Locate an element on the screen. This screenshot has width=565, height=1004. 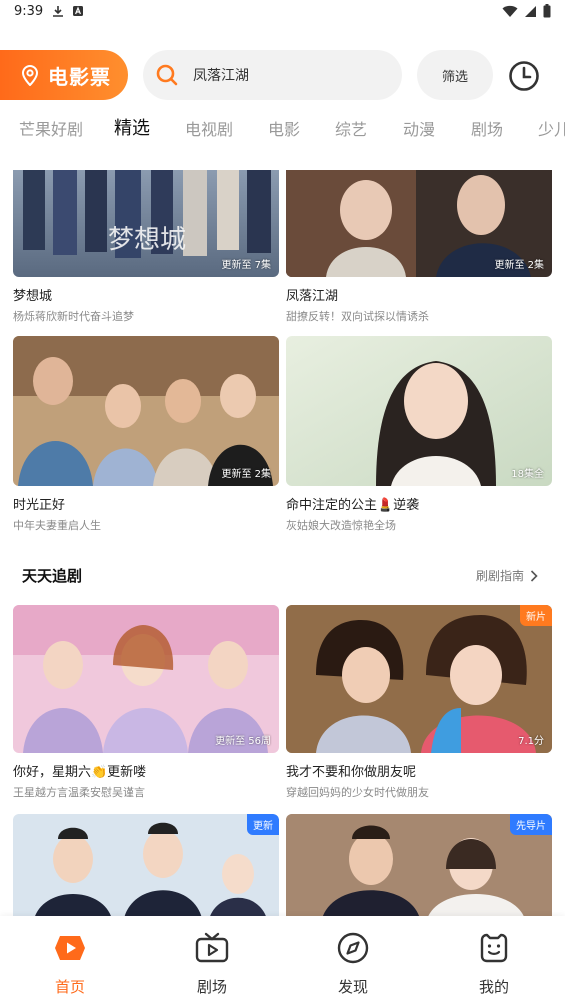
svg-text: 梦想城 is located at coordinates (147, 240).